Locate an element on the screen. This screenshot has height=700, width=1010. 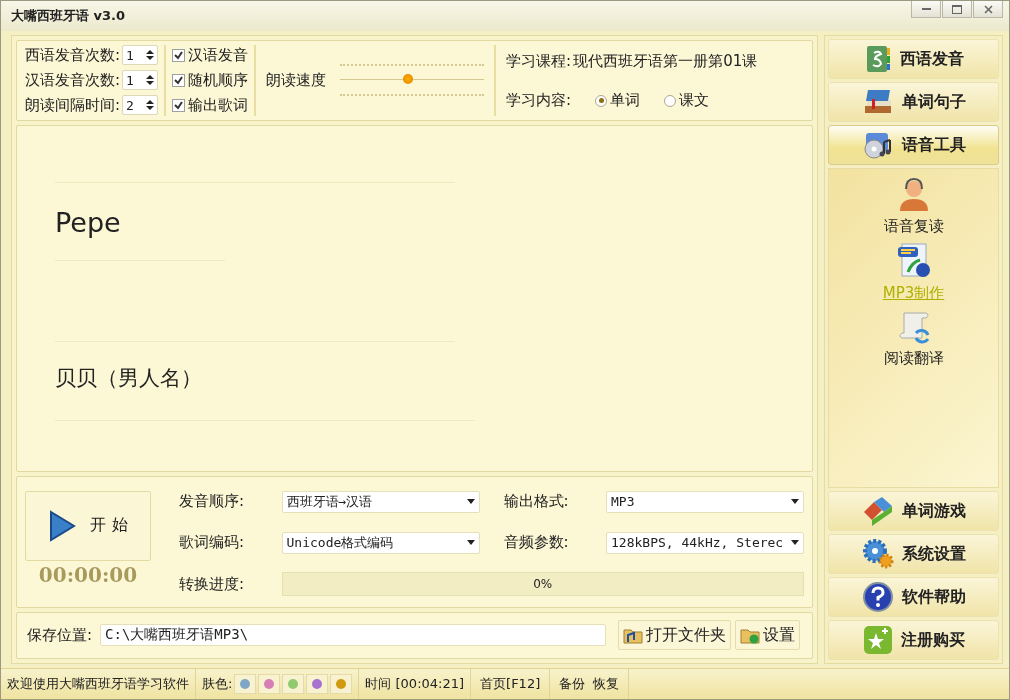
skin-label: 肤色: is located at coordinates (217, 684).